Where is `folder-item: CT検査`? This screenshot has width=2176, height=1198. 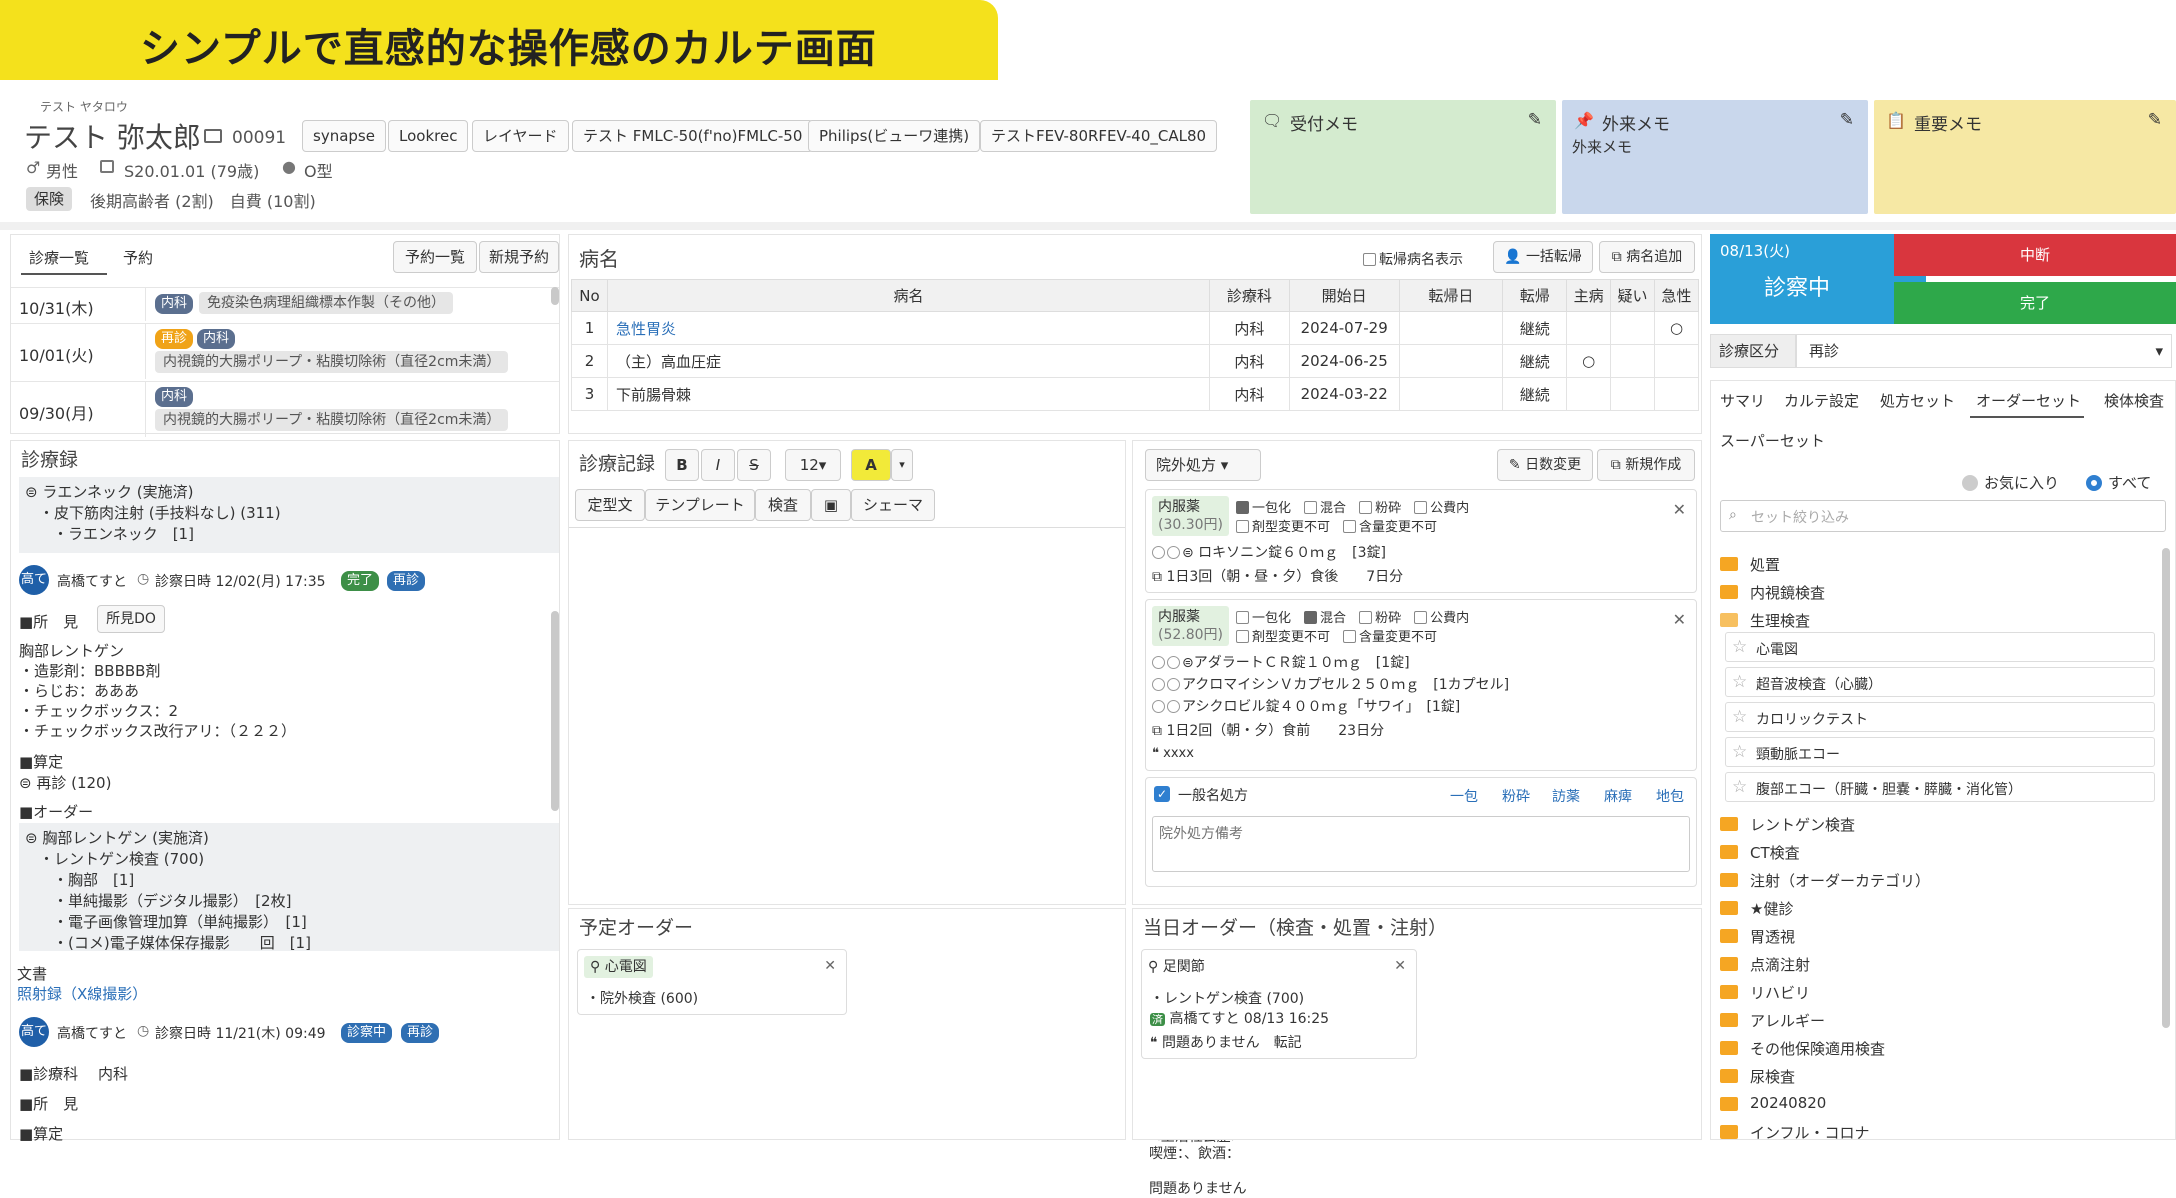 folder-item: CT検査 is located at coordinates (1775, 852).